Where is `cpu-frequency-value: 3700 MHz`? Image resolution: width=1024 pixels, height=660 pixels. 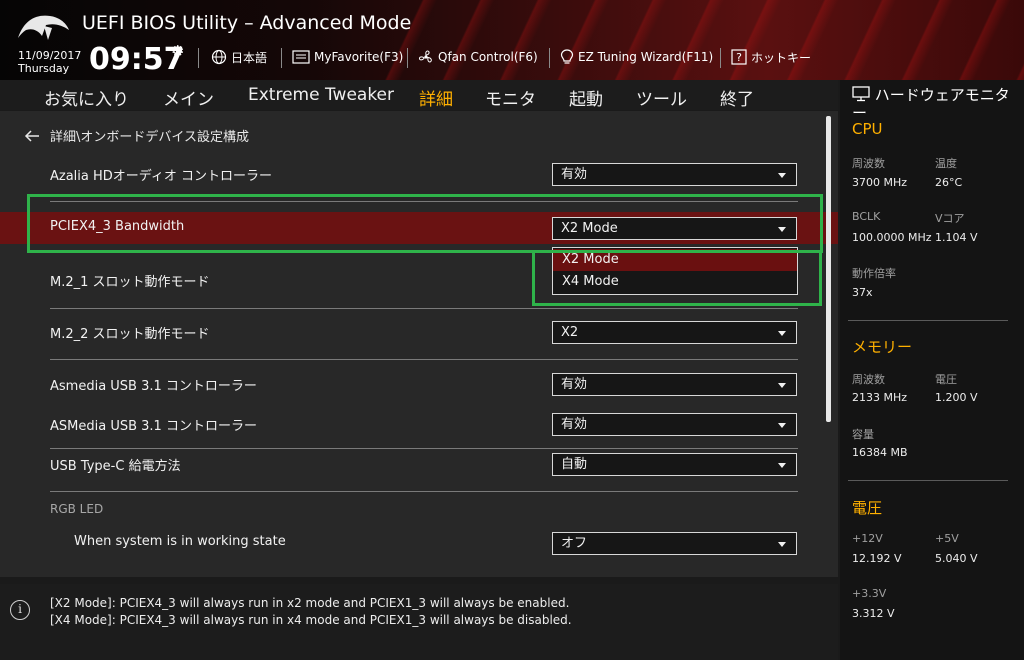 cpu-frequency-value: 3700 MHz is located at coordinates (880, 182).